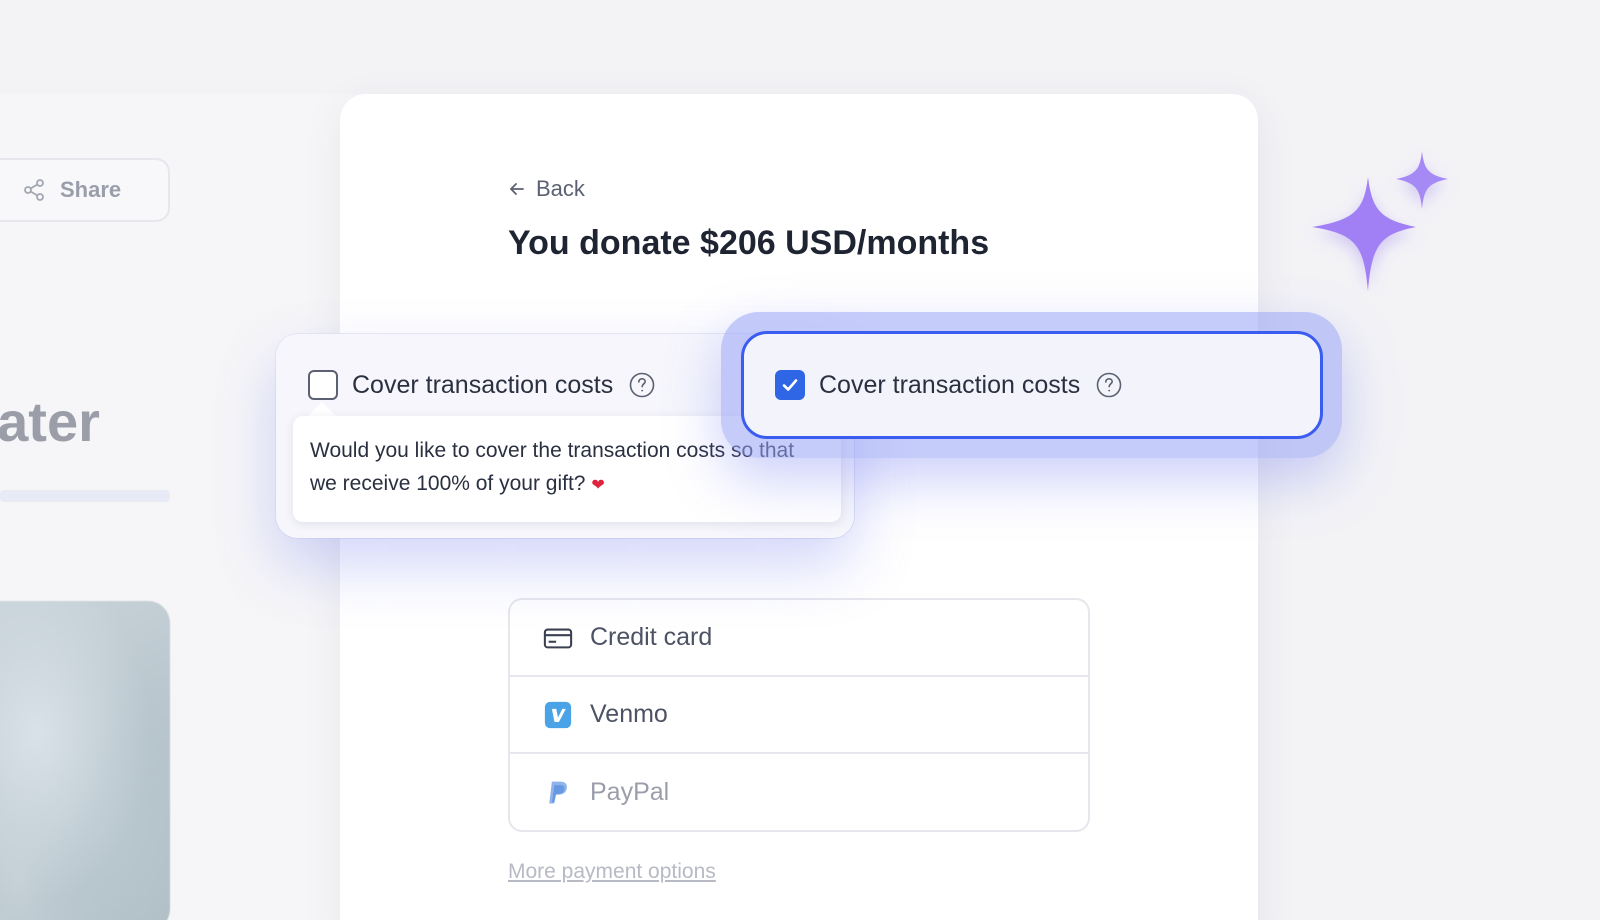  What do you see at coordinates (612, 872) in the screenshot?
I see `more-payment-options-link: More payment options` at bounding box center [612, 872].